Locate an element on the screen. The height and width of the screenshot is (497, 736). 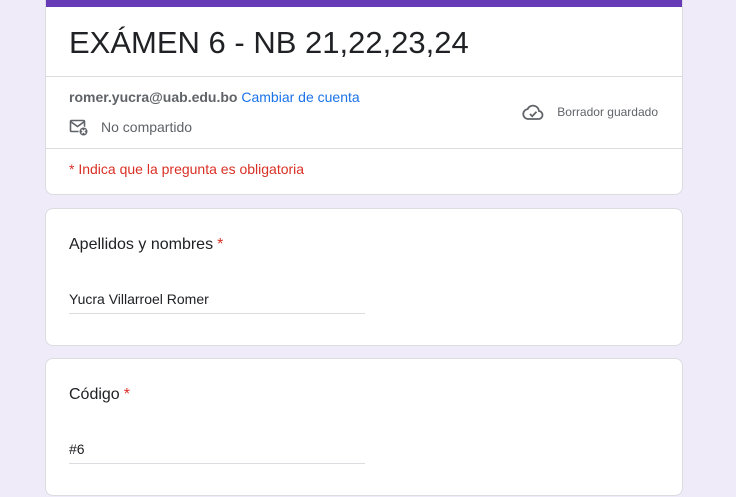
share-status-row: No compartido is located at coordinates (130, 127).